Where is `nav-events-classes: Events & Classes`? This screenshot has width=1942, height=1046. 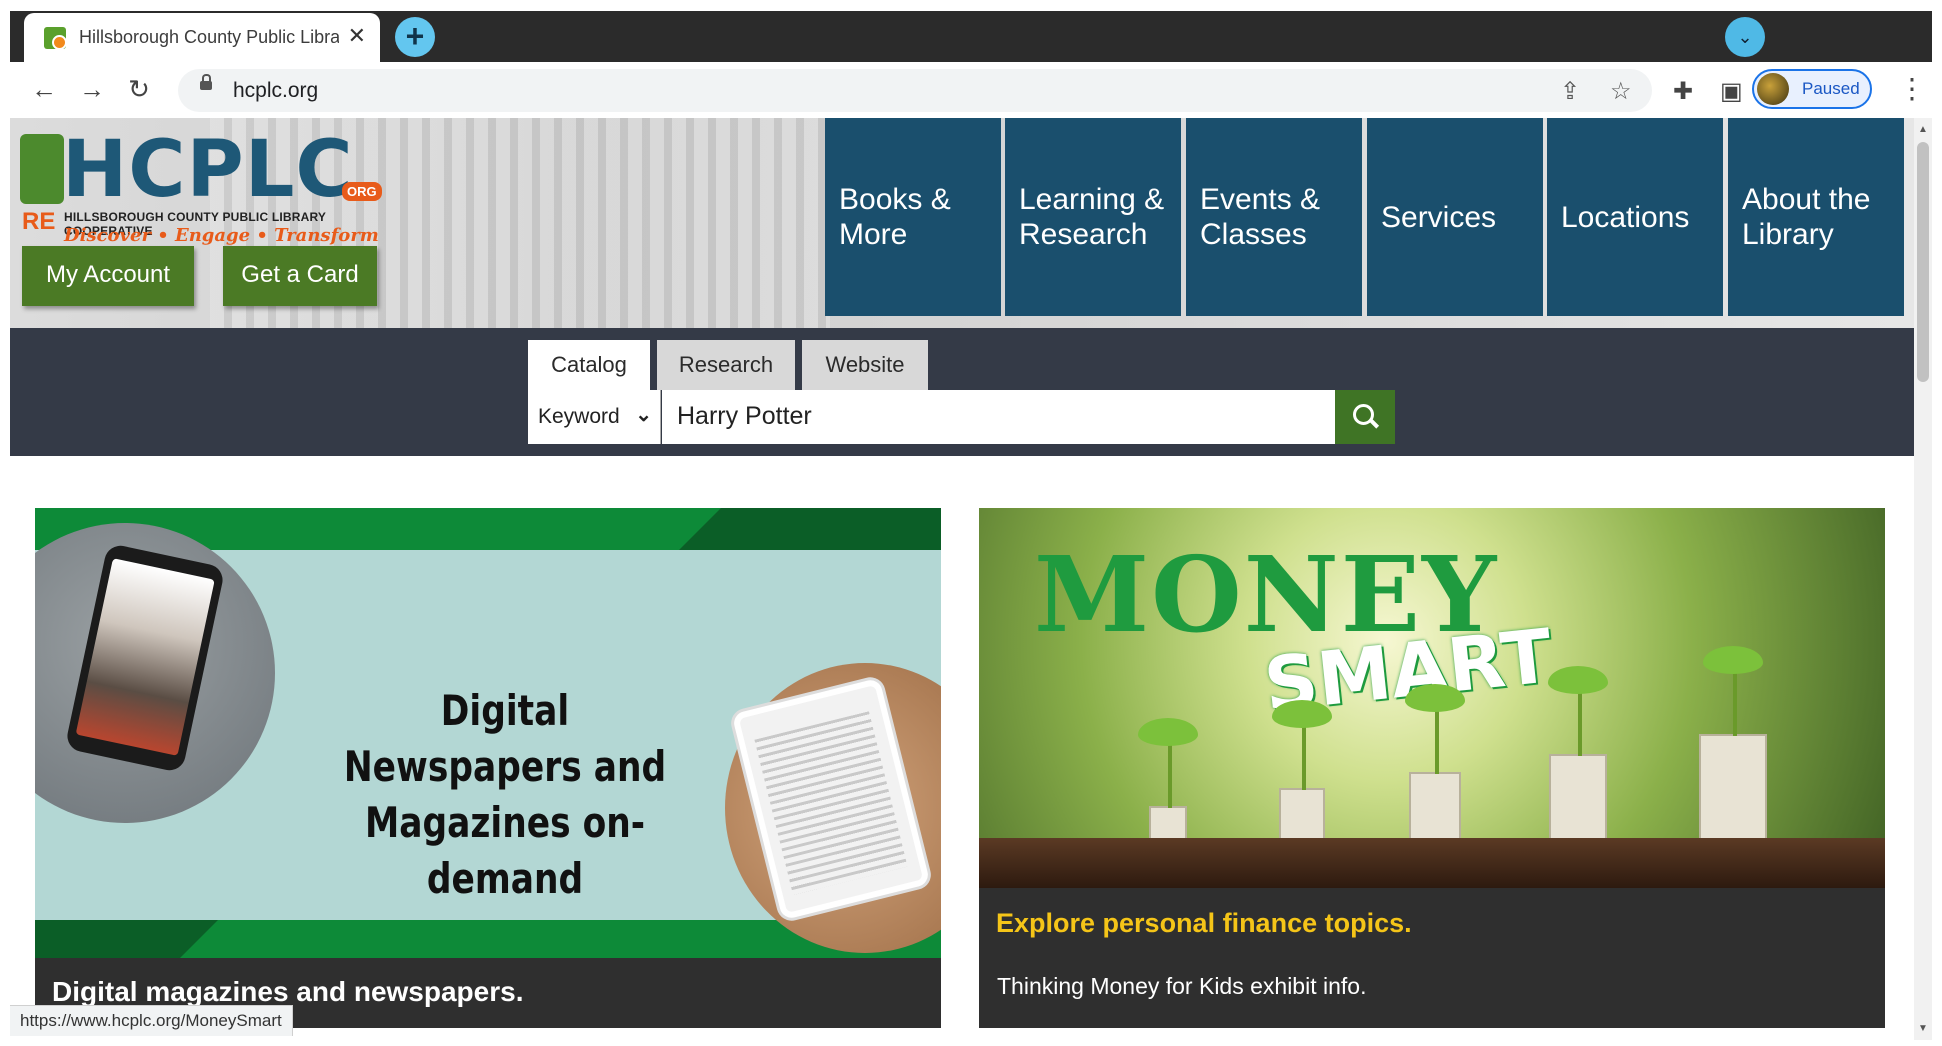 nav-events-classes: Events & Classes is located at coordinates (1274, 217).